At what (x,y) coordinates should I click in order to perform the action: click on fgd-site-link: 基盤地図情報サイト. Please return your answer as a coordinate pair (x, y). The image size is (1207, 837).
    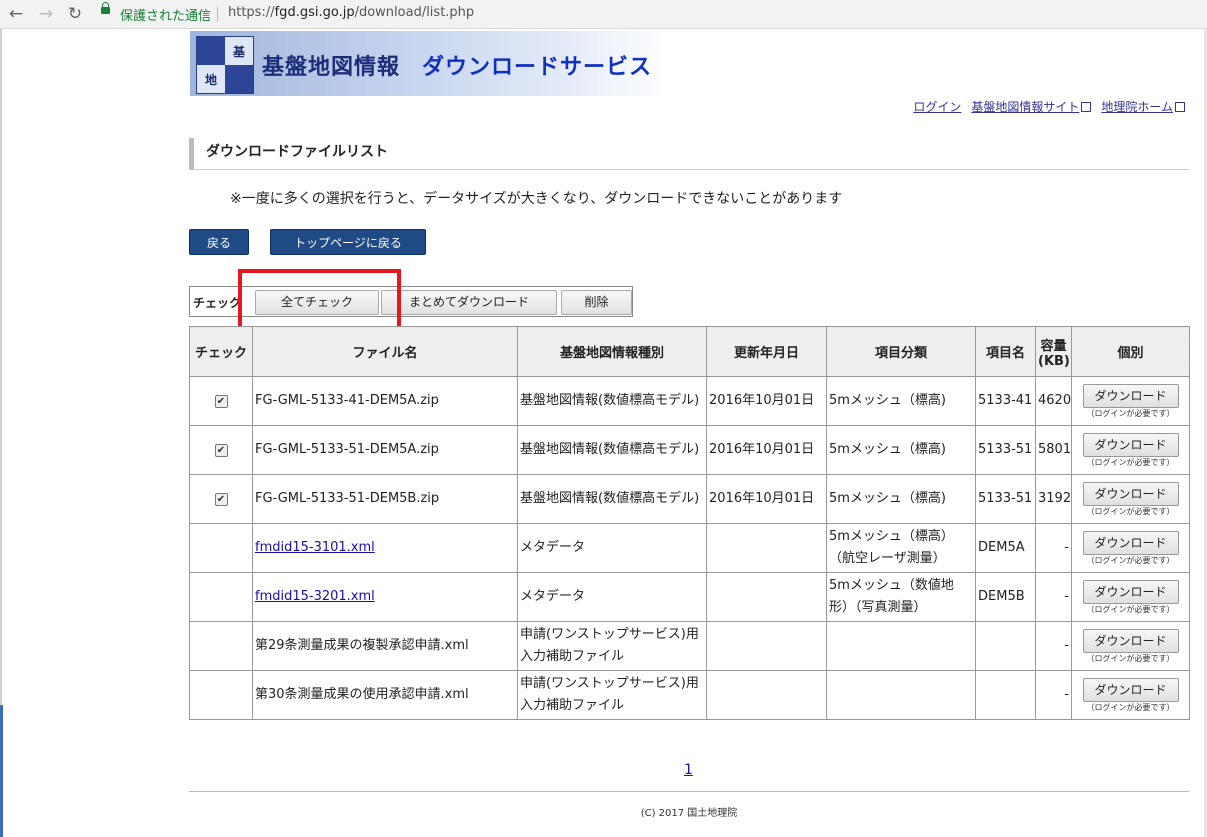
    Looking at the image, I should click on (1031, 107).